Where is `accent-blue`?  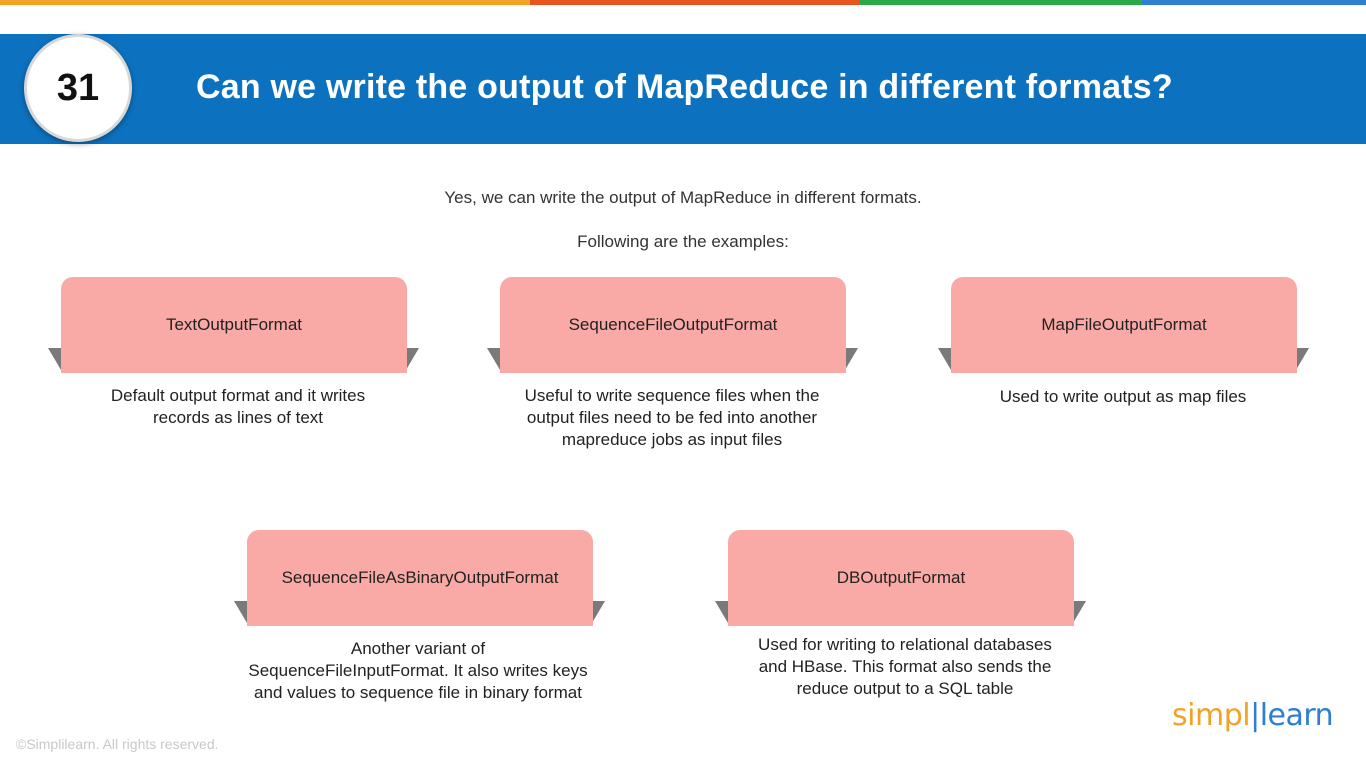 accent-blue is located at coordinates (1254, 2).